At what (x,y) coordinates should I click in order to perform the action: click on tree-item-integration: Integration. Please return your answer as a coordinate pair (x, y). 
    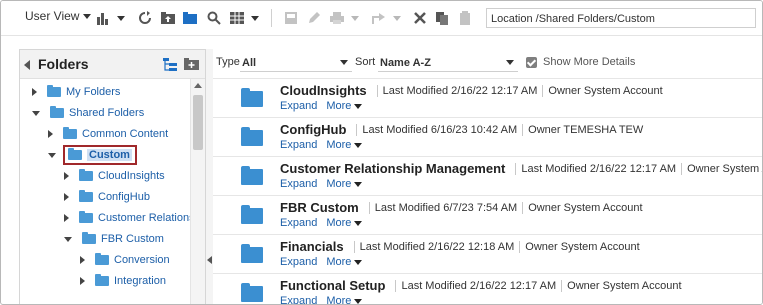
    Looking at the image, I should click on (123, 281).